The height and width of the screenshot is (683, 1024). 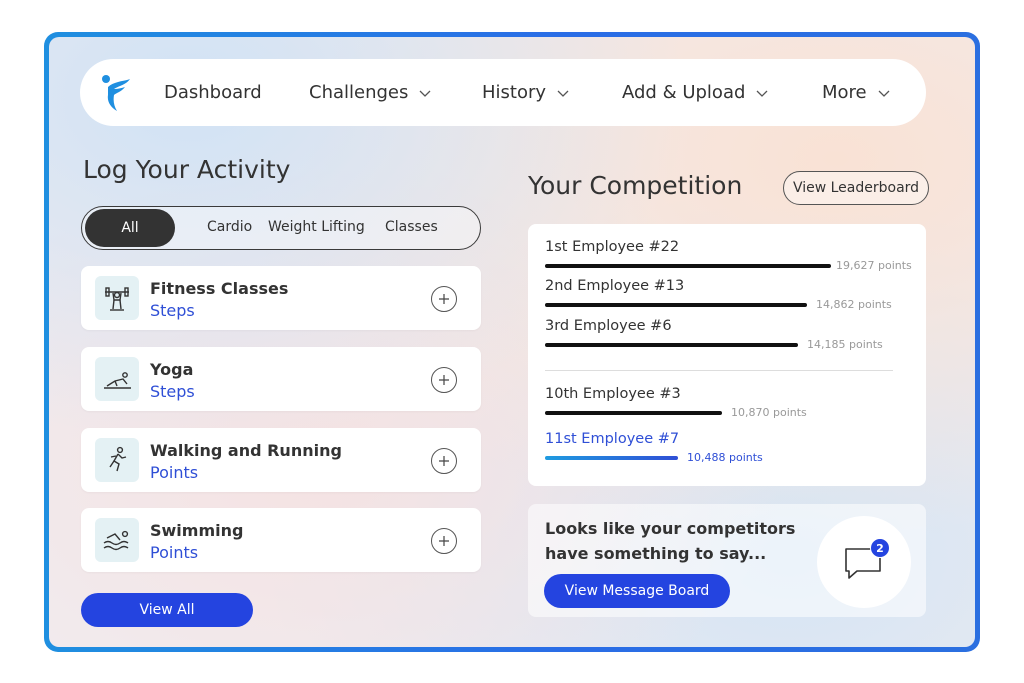 What do you see at coordinates (246, 450) in the screenshot?
I see `activity-name: Walking and Running` at bounding box center [246, 450].